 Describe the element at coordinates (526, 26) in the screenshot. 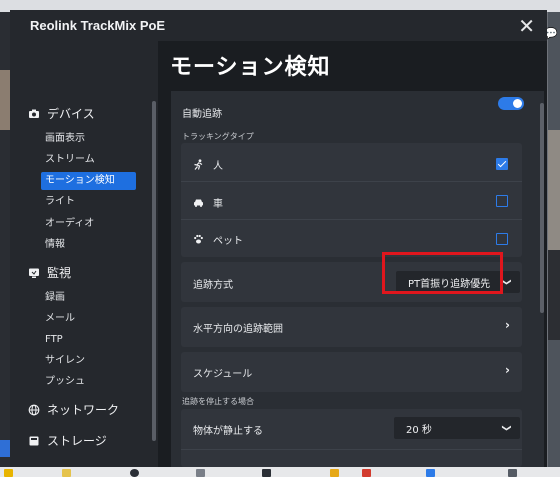

I see `close-icon: ✕` at that location.